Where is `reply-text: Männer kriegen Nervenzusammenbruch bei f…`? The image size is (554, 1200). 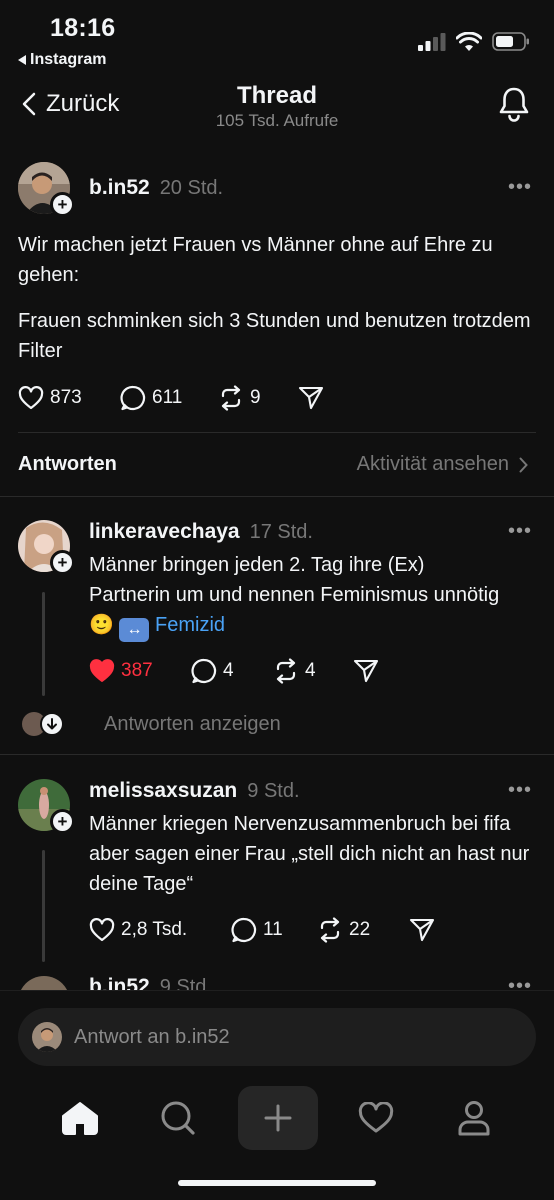
reply-text: Männer kriegen Nervenzusammenbruch bei f… is located at coordinates (309, 854).